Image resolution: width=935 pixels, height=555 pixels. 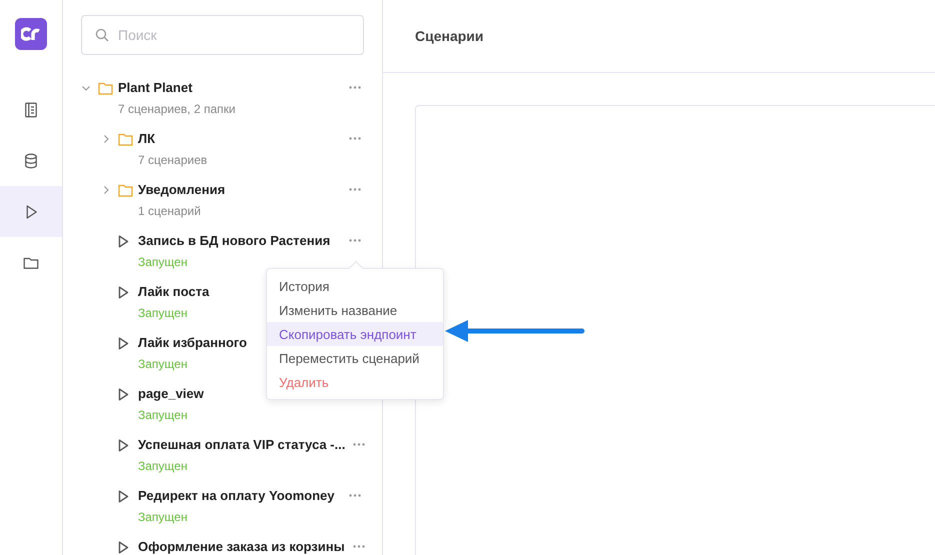 What do you see at coordinates (173, 160) in the screenshot?
I see `folder-count: 7 сценариев` at bounding box center [173, 160].